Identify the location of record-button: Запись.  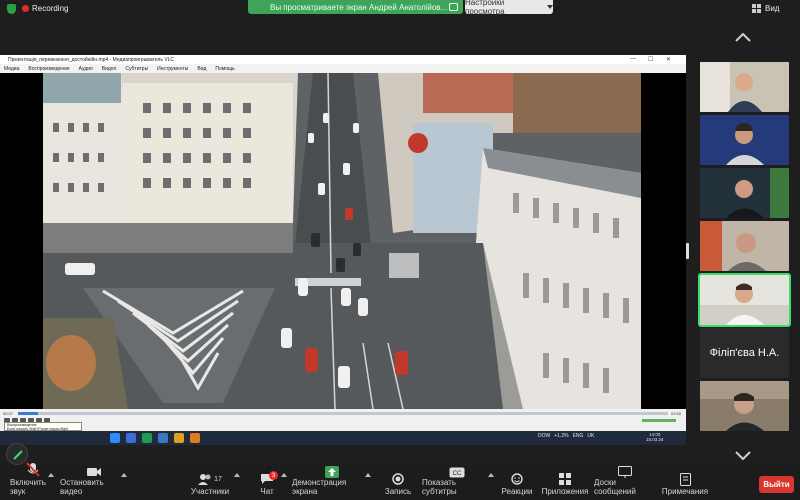
(398, 483).